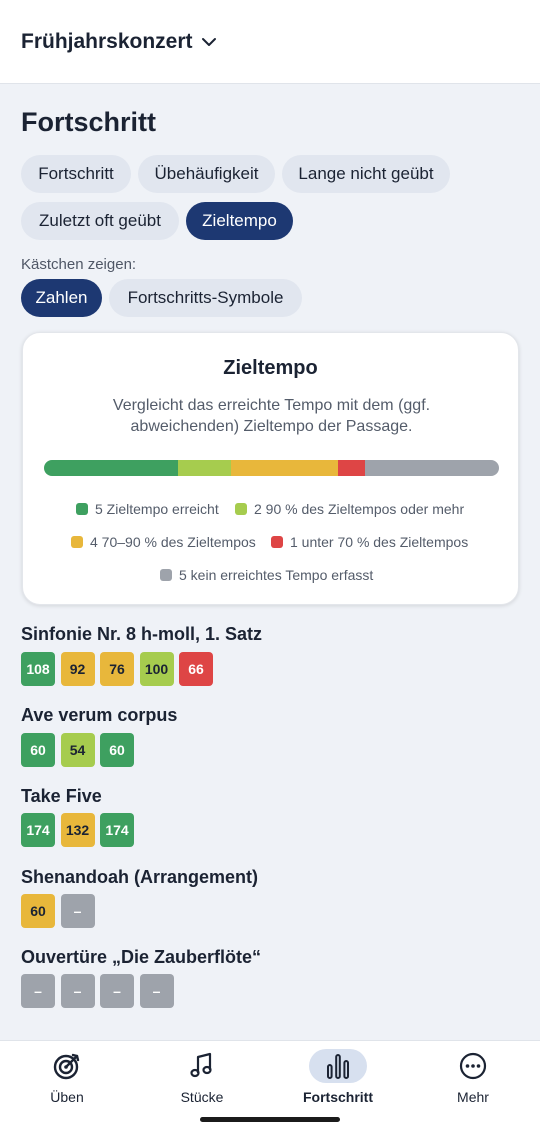 The width and height of the screenshot is (540, 1136). Describe the element at coordinates (379, 542) in the screenshot. I see `legend-text: 1 unter 70 % des Zieltempos` at that location.